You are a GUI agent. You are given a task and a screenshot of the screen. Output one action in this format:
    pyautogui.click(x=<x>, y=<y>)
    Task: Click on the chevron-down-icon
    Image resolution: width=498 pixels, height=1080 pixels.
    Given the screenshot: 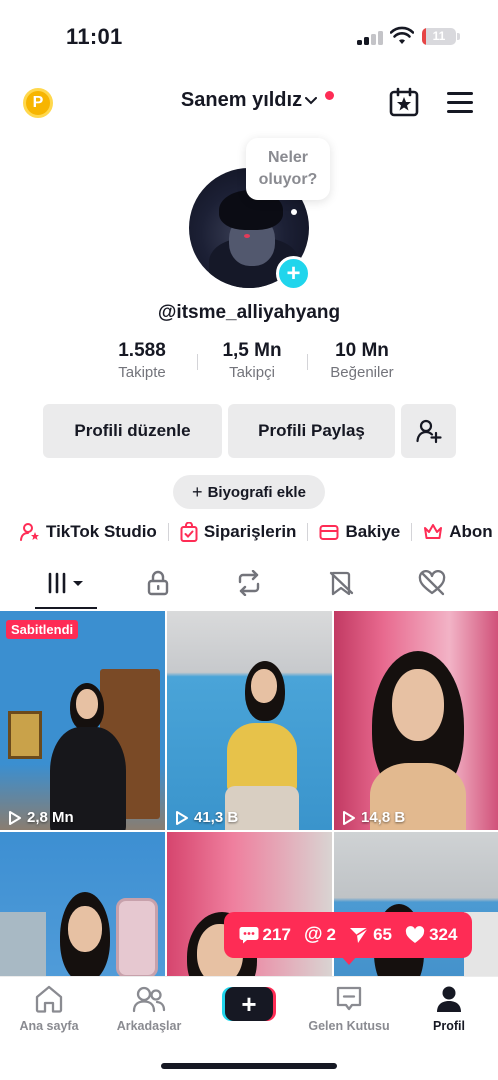 What is the action you would take?
    pyautogui.click(x=311, y=100)
    